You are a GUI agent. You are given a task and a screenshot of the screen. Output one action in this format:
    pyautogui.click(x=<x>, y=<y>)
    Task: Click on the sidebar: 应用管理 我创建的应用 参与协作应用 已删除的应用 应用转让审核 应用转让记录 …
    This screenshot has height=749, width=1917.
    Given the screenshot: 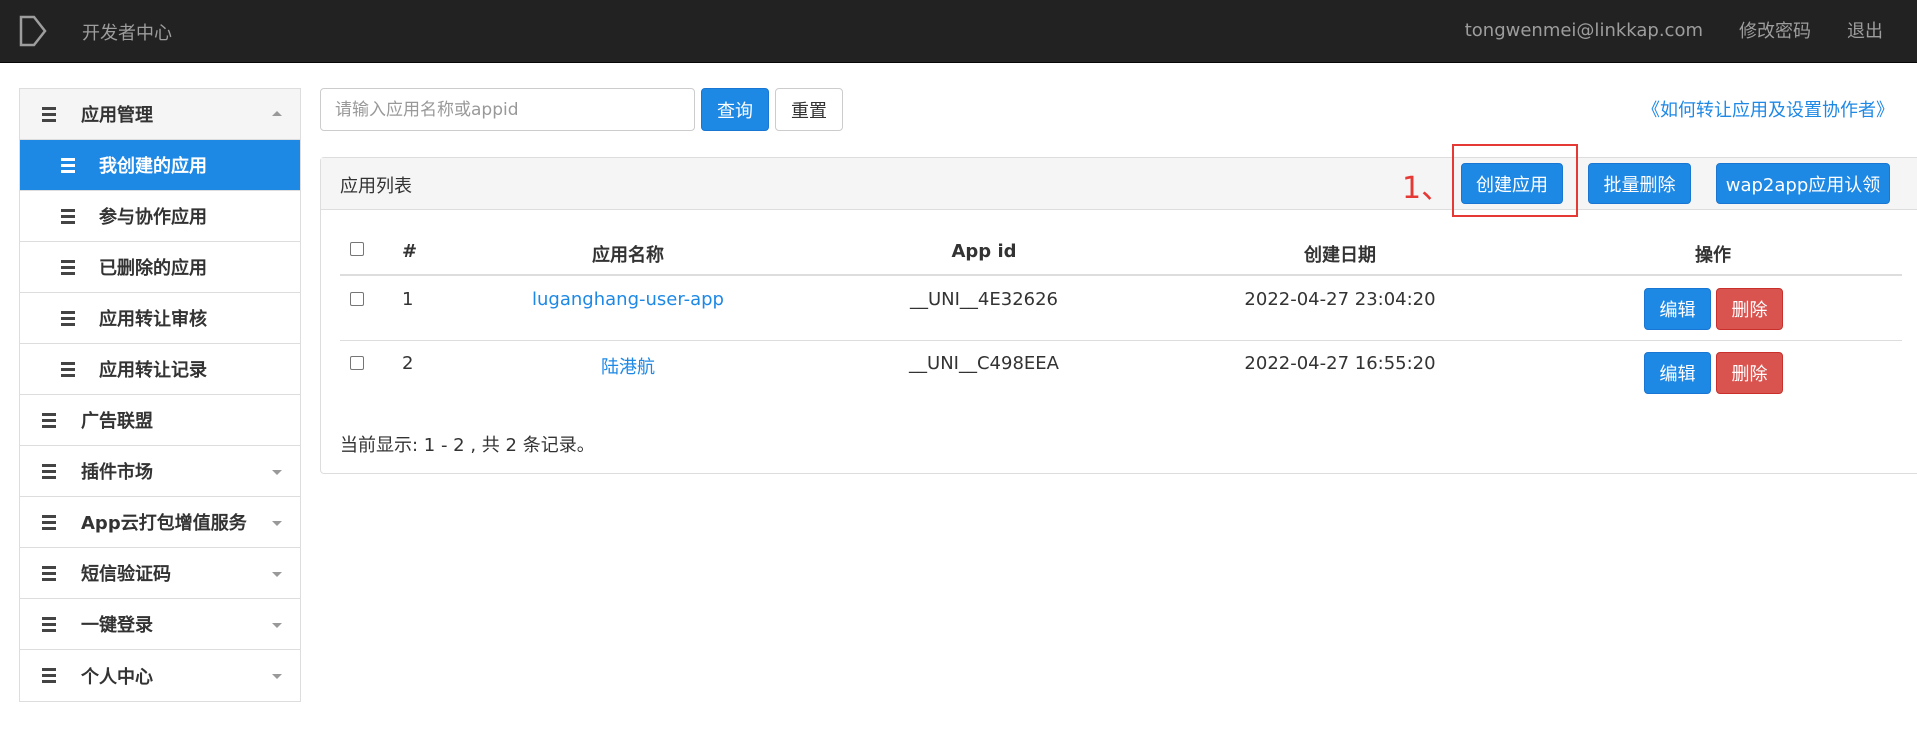 What is the action you would take?
    pyautogui.click(x=160, y=395)
    